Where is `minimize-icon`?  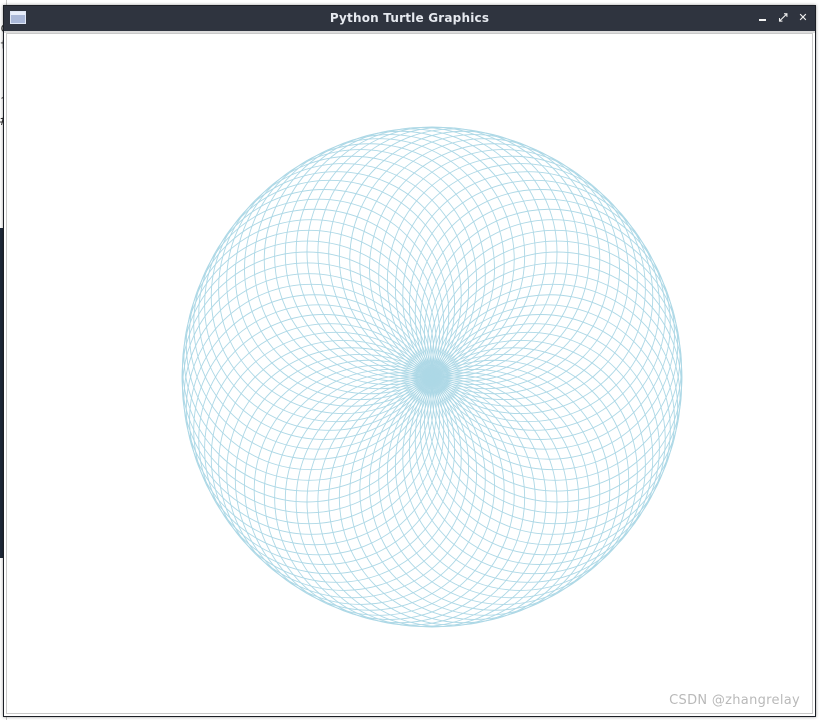
minimize-icon is located at coordinates (762, 20).